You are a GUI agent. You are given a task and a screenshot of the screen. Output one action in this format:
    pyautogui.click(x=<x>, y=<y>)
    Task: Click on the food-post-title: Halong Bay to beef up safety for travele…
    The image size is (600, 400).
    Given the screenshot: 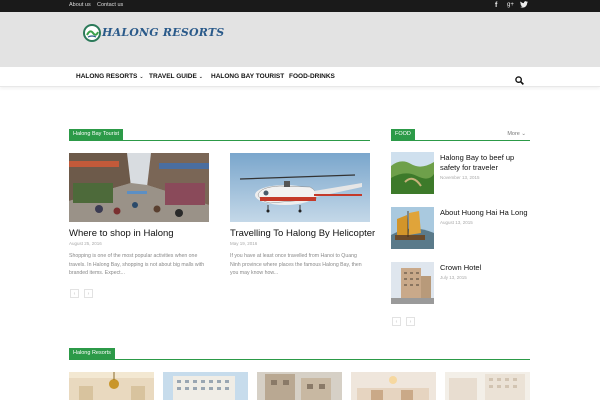 What is the action you would take?
    pyautogui.click(x=485, y=163)
    